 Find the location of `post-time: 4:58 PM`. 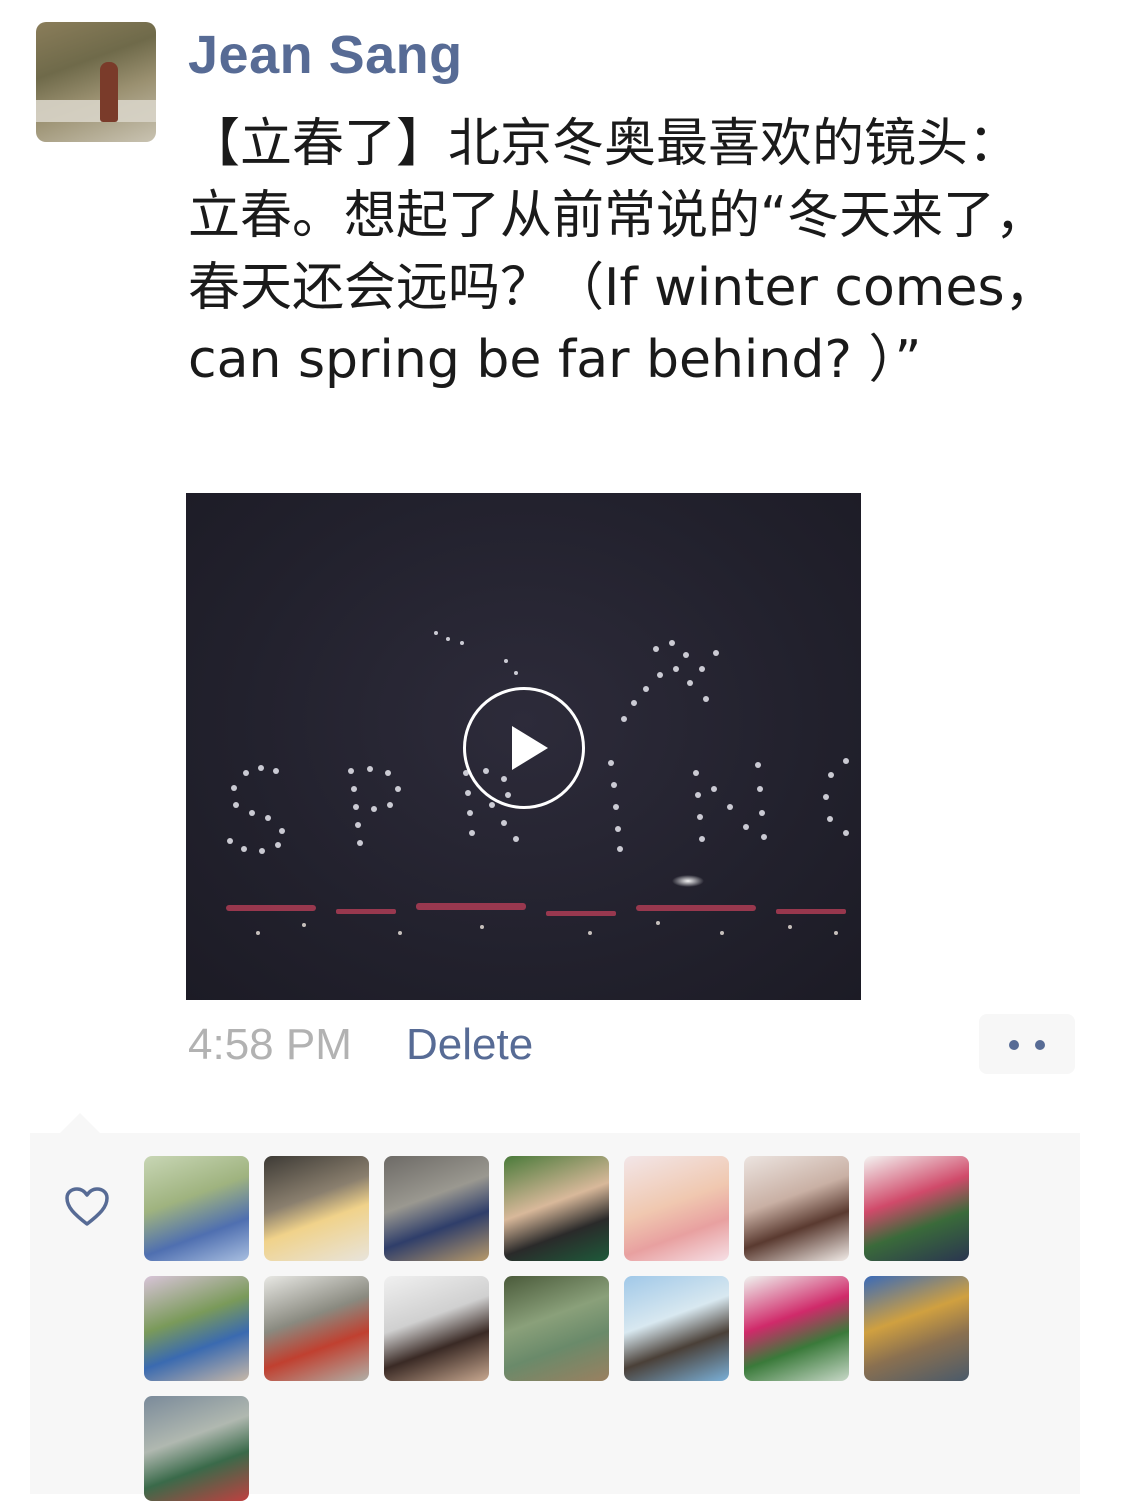

post-time: 4:58 PM is located at coordinates (270, 1044).